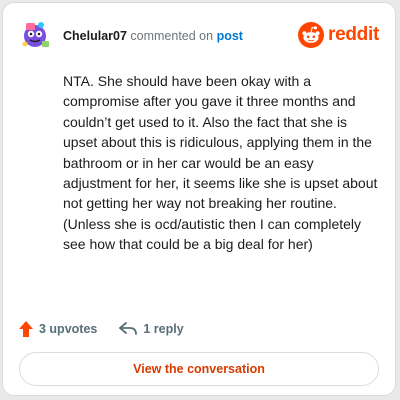 This screenshot has height=400, width=400. I want to click on comment-meta: Chelular07 commented on post, so click(153, 36).